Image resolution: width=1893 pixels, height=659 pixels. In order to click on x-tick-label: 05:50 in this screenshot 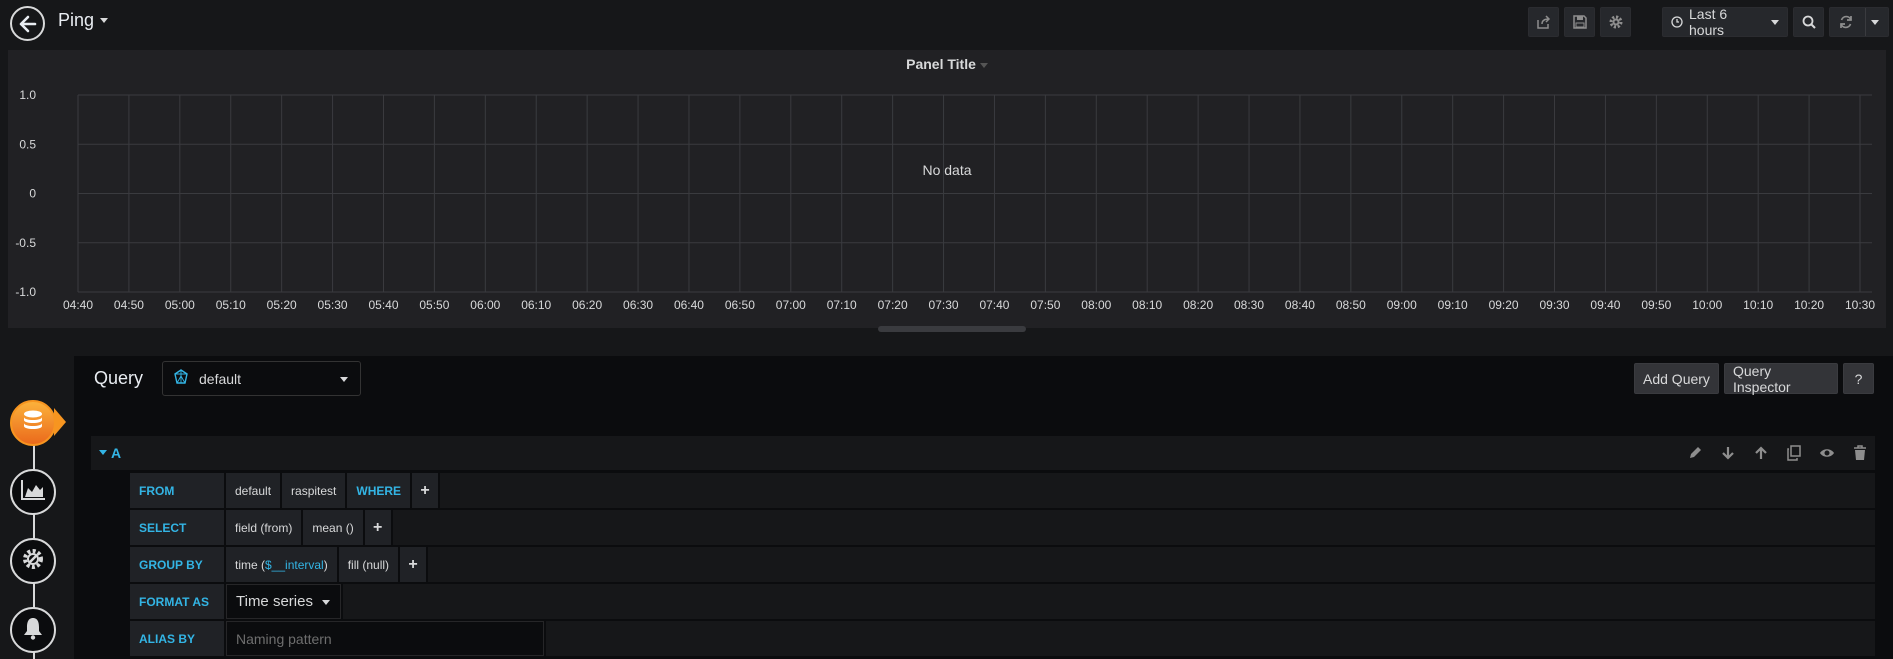, I will do `click(434, 305)`.